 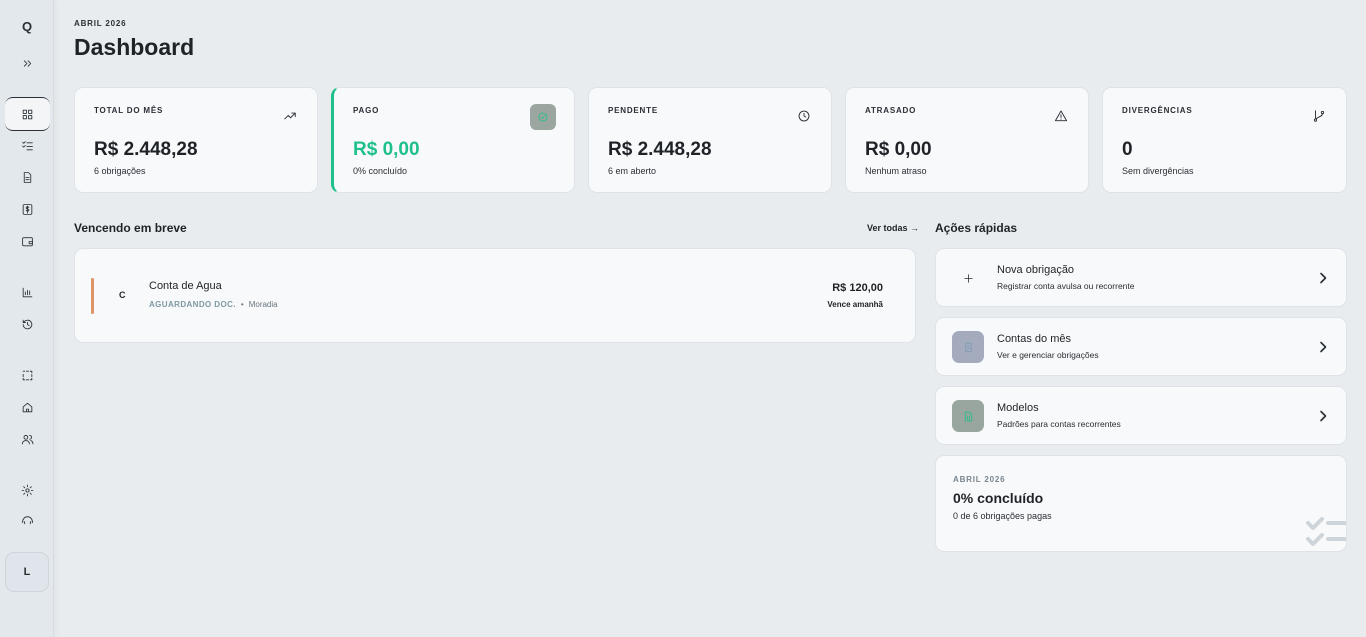 I want to click on avatar: L, so click(x=27, y=572).